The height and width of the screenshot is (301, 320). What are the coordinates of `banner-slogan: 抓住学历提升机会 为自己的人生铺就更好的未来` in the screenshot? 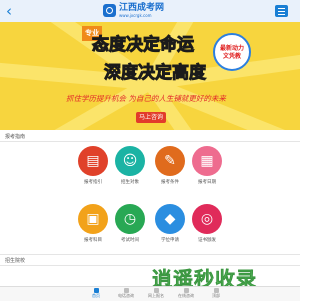 It's located at (146, 98).